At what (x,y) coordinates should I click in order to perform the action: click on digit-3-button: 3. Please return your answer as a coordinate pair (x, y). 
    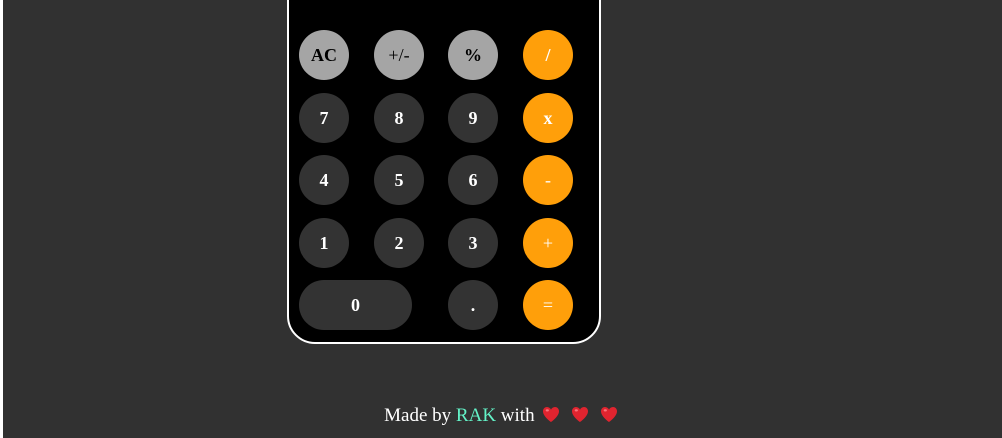
    Looking at the image, I should click on (473, 243).